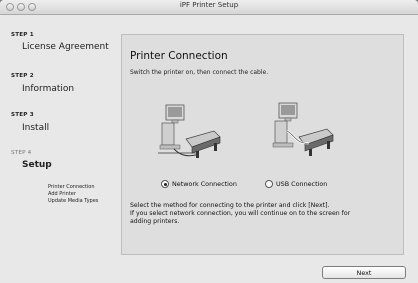  What do you see at coordinates (165, 184) in the screenshot?
I see `network-connection-radio` at bounding box center [165, 184].